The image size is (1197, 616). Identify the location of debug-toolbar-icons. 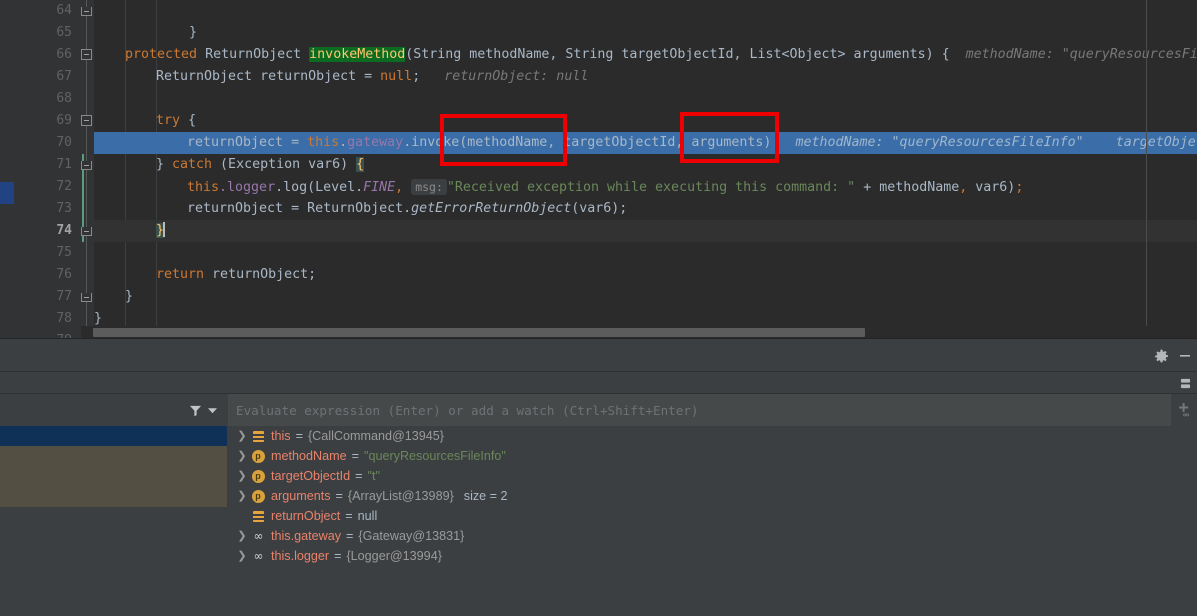
(1173, 356).